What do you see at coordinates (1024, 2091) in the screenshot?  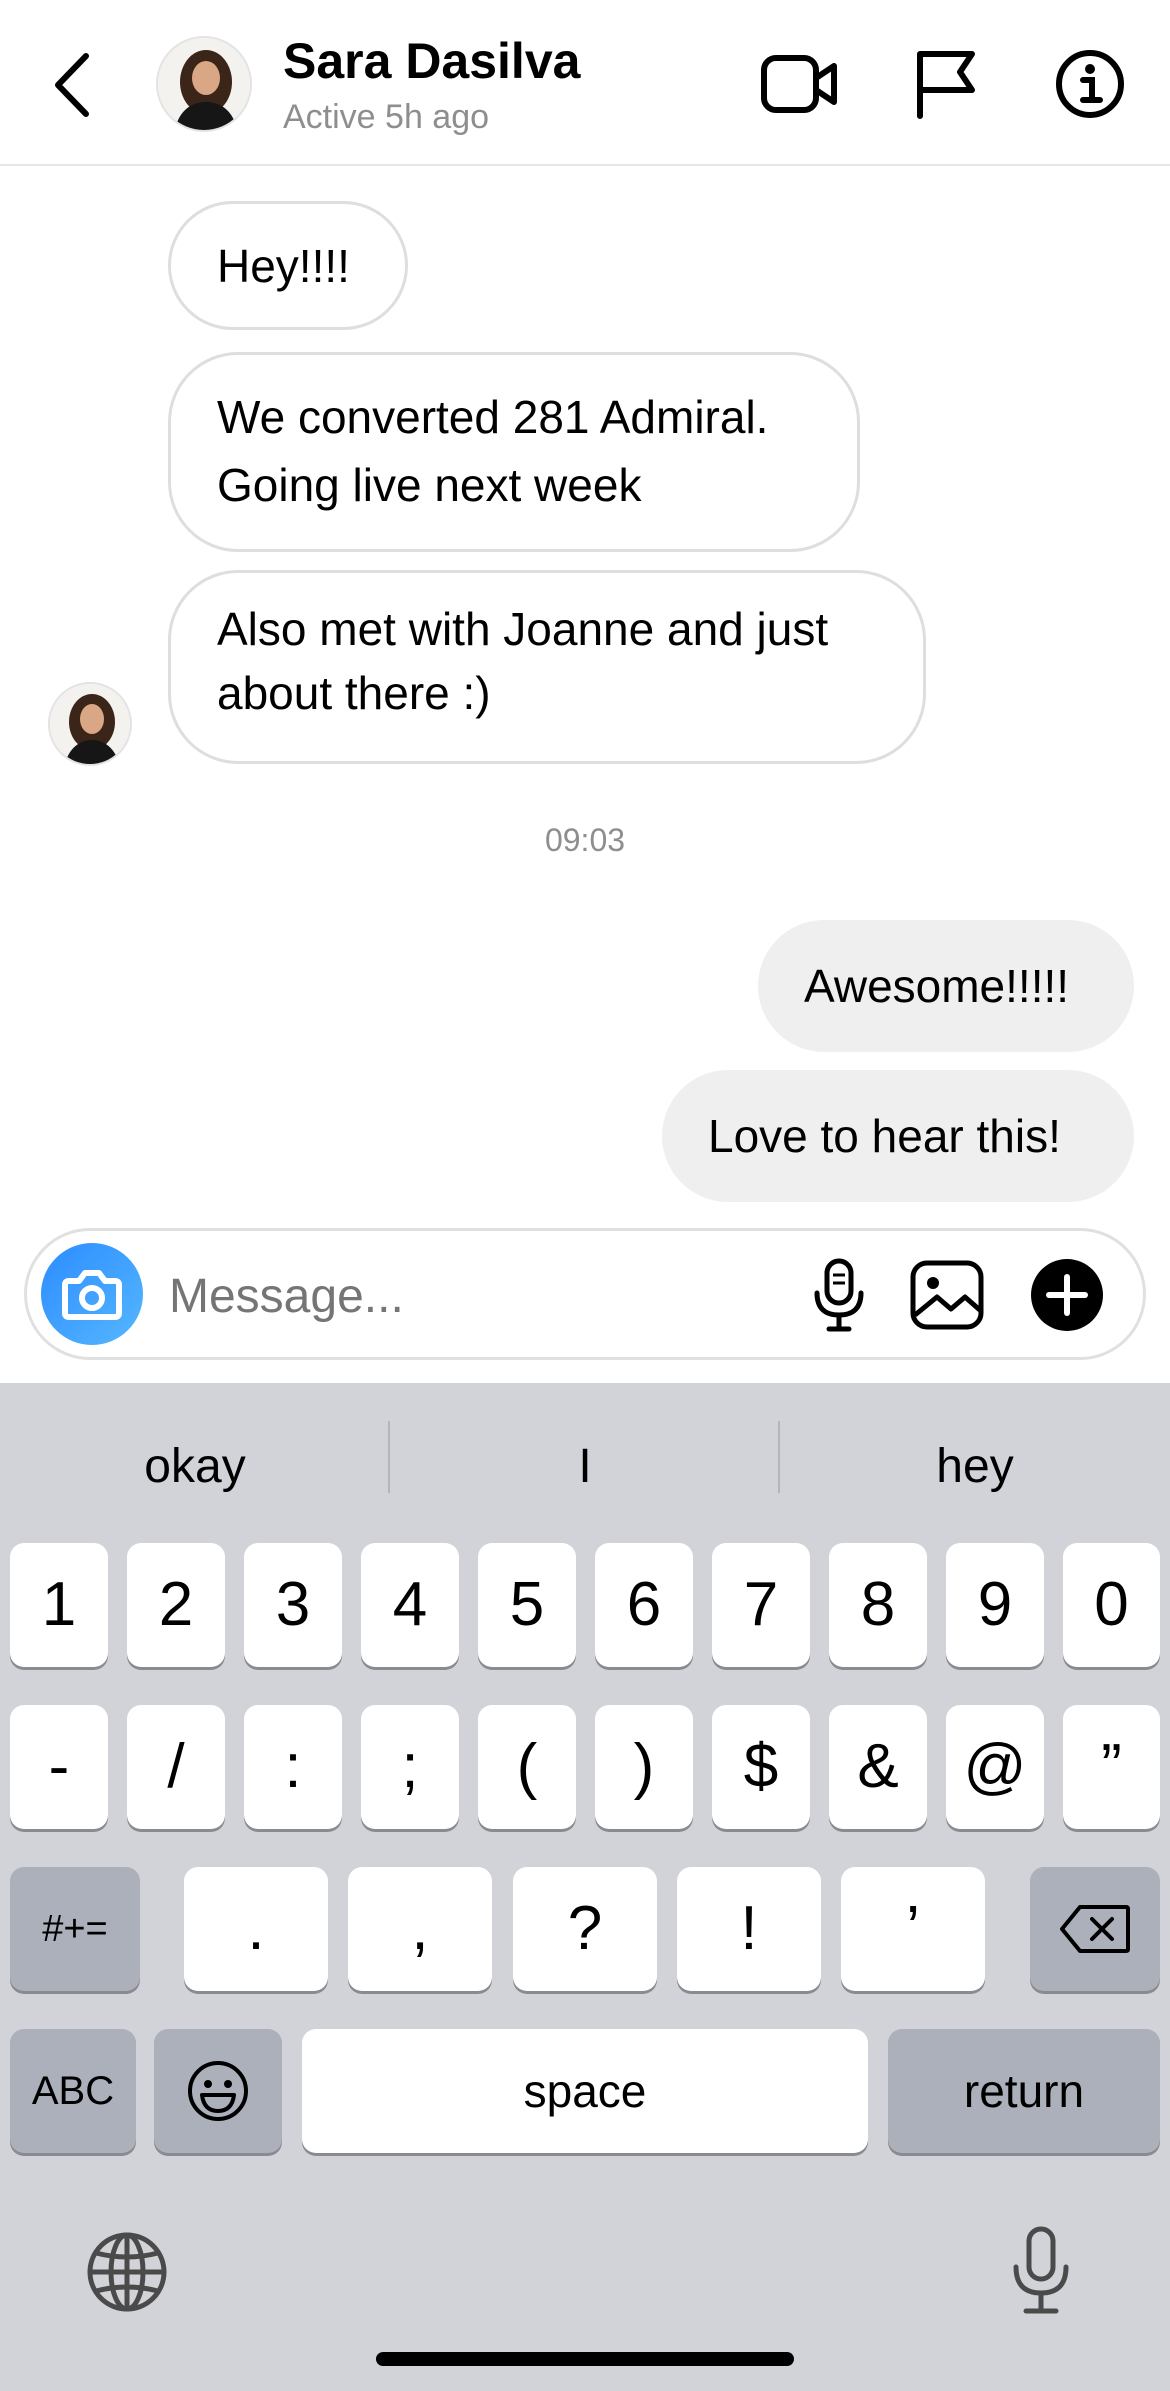 I see `return-key: return` at bounding box center [1024, 2091].